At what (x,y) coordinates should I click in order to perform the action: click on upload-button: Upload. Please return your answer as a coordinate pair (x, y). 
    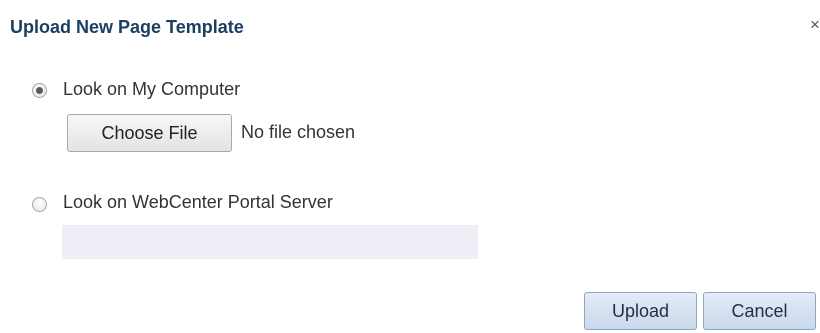
    Looking at the image, I should click on (640, 311).